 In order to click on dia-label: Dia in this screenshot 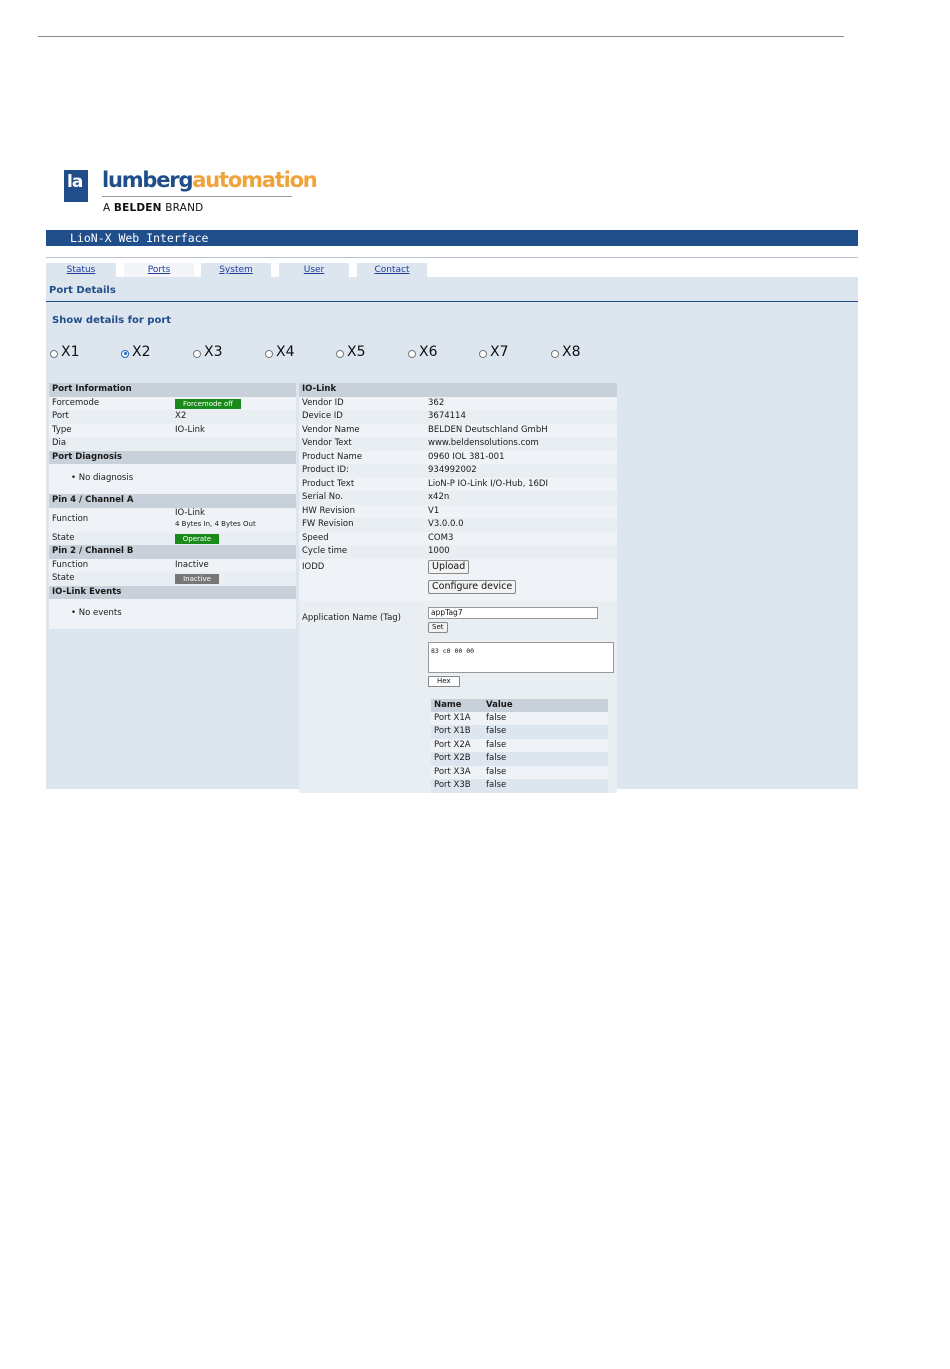, I will do `click(59, 443)`.